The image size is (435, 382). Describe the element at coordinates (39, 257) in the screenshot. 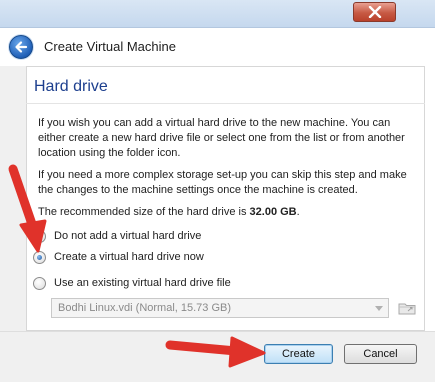

I see `radio-create-hard-drive` at that location.